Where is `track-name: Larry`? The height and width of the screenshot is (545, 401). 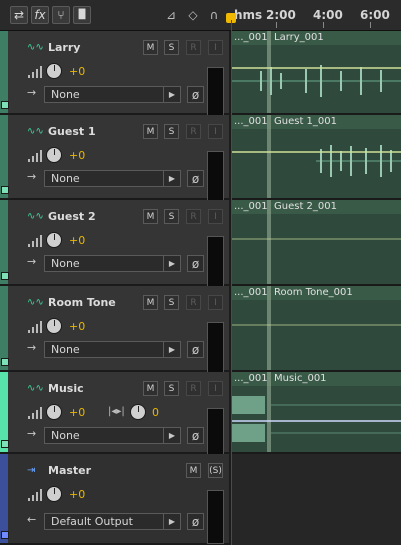 track-name: Larry is located at coordinates (64, 47).